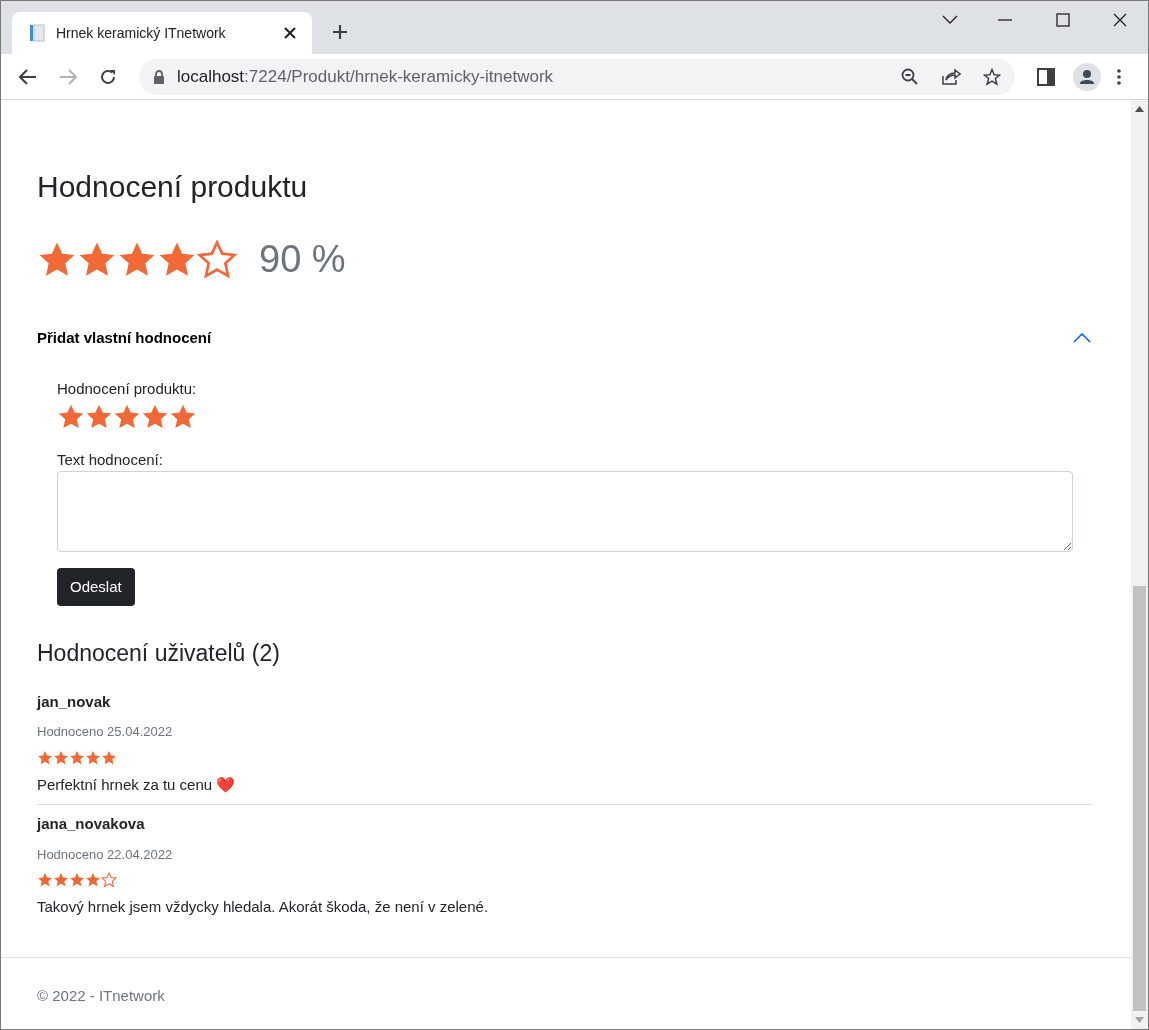 The height and width of the screenshot is (1030, 1149). Describe the element at coordinates (137, 784) in the screenshot. I see `review-text: Perfektní hrnek za tu cenu ❤` at that location.